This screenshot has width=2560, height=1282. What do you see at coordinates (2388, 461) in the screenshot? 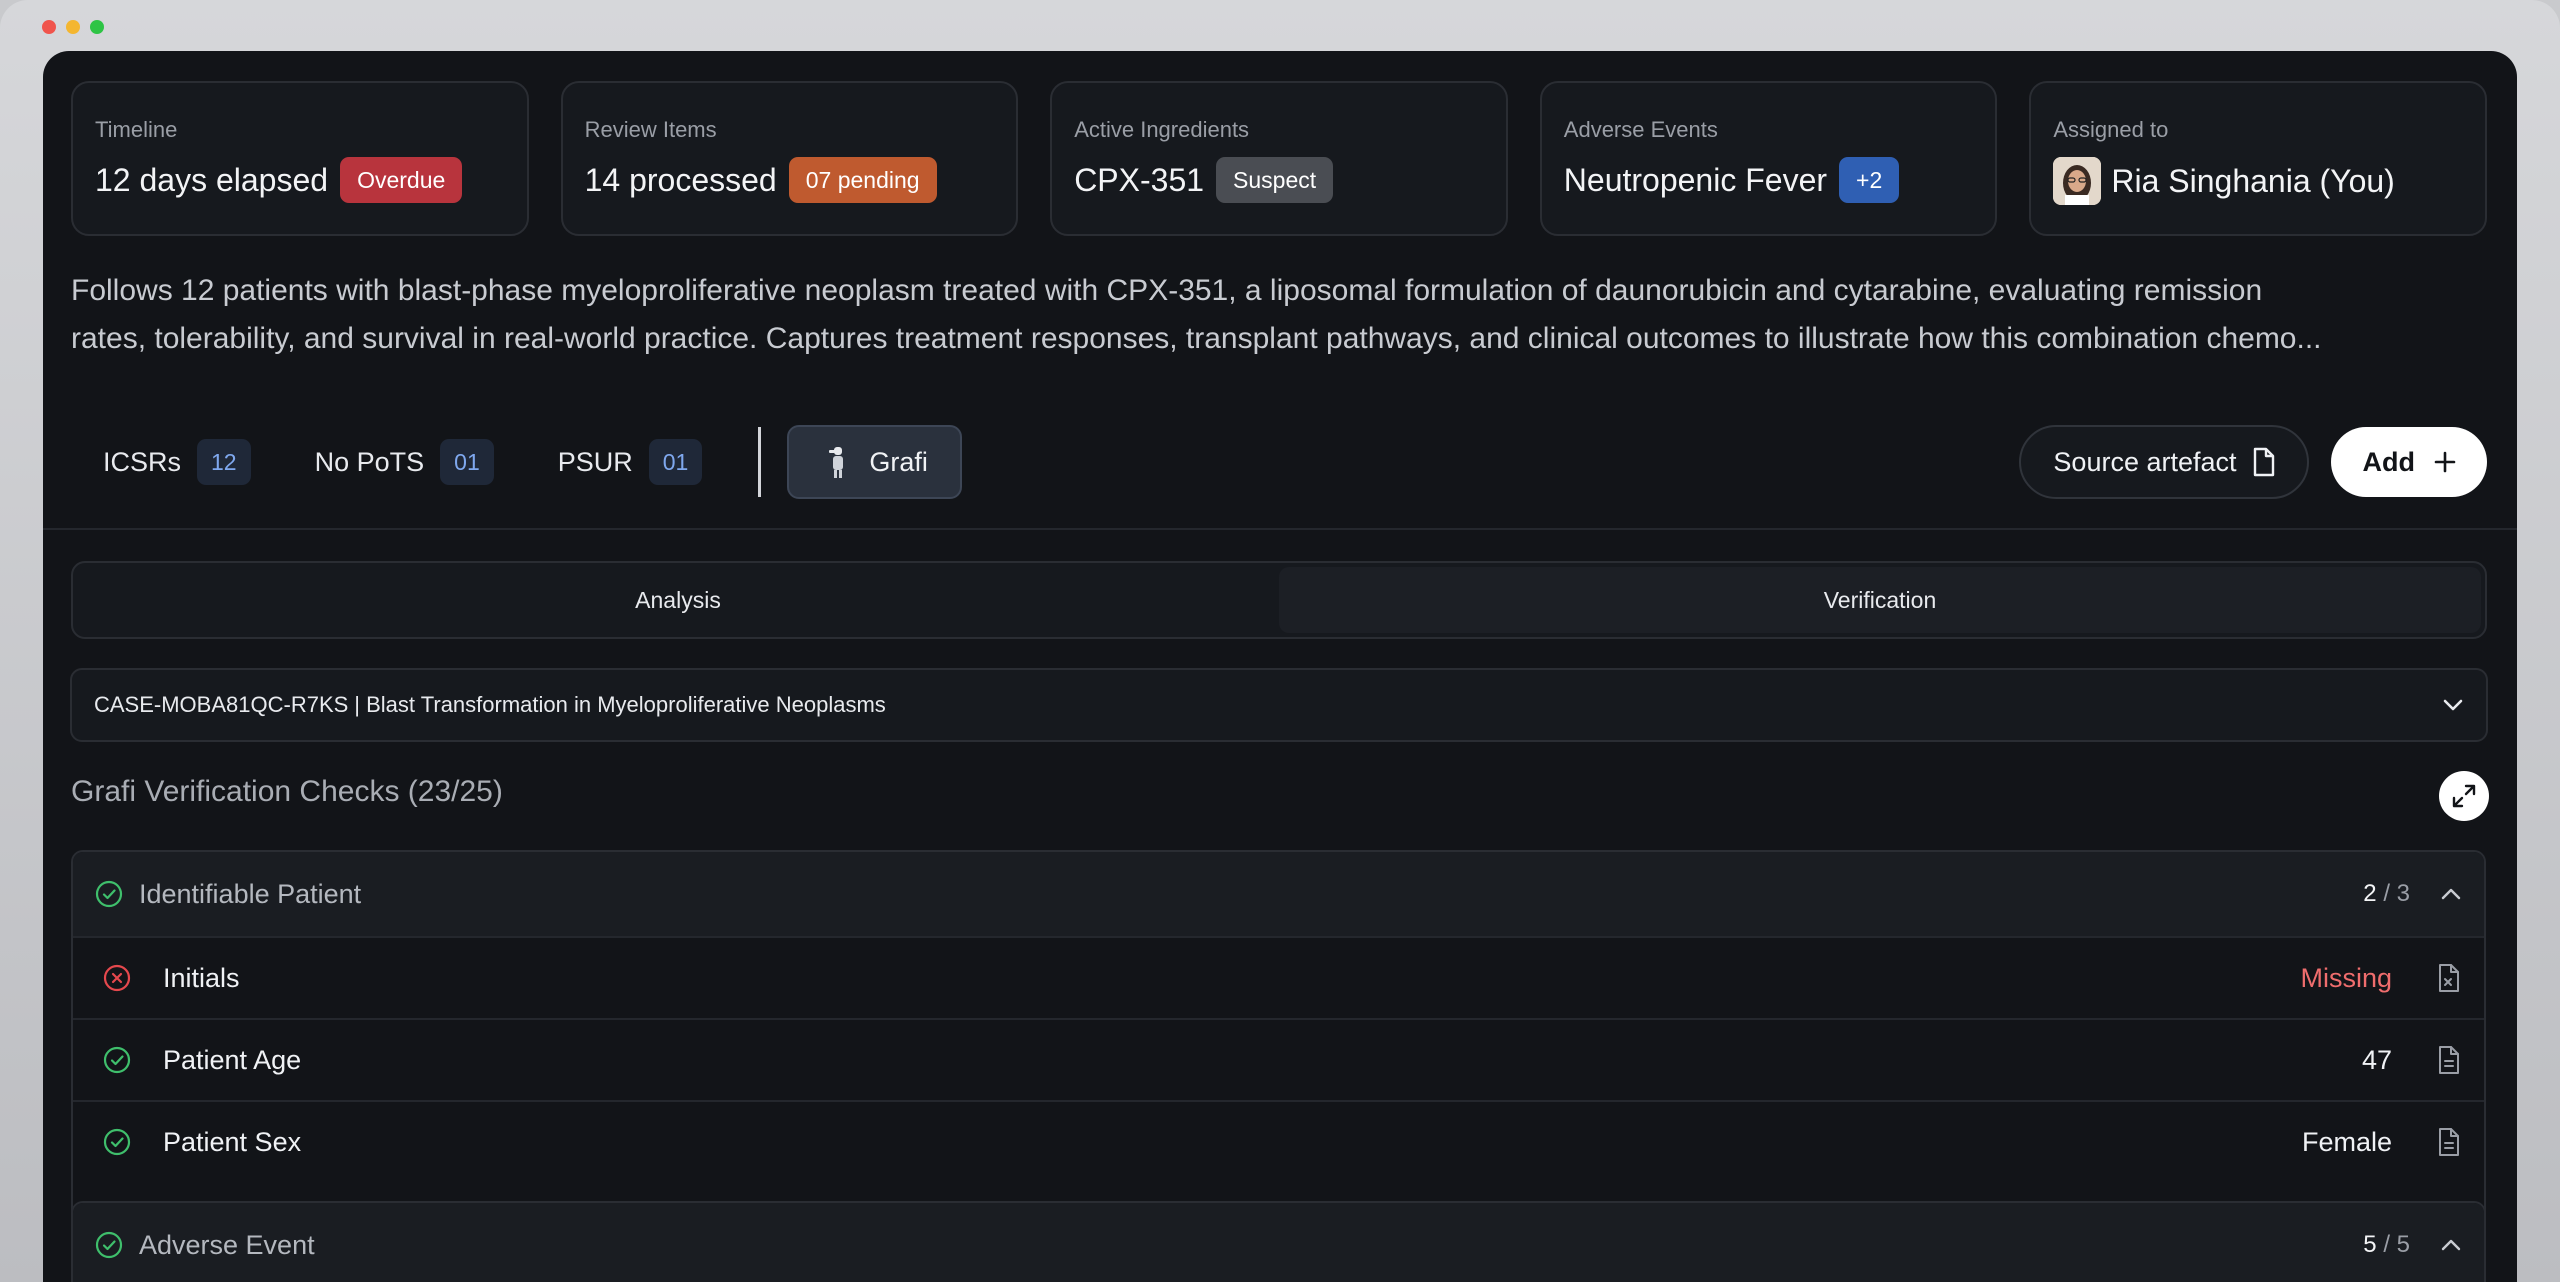
I see `add-label: Add` at bounding box center [2388, 461].